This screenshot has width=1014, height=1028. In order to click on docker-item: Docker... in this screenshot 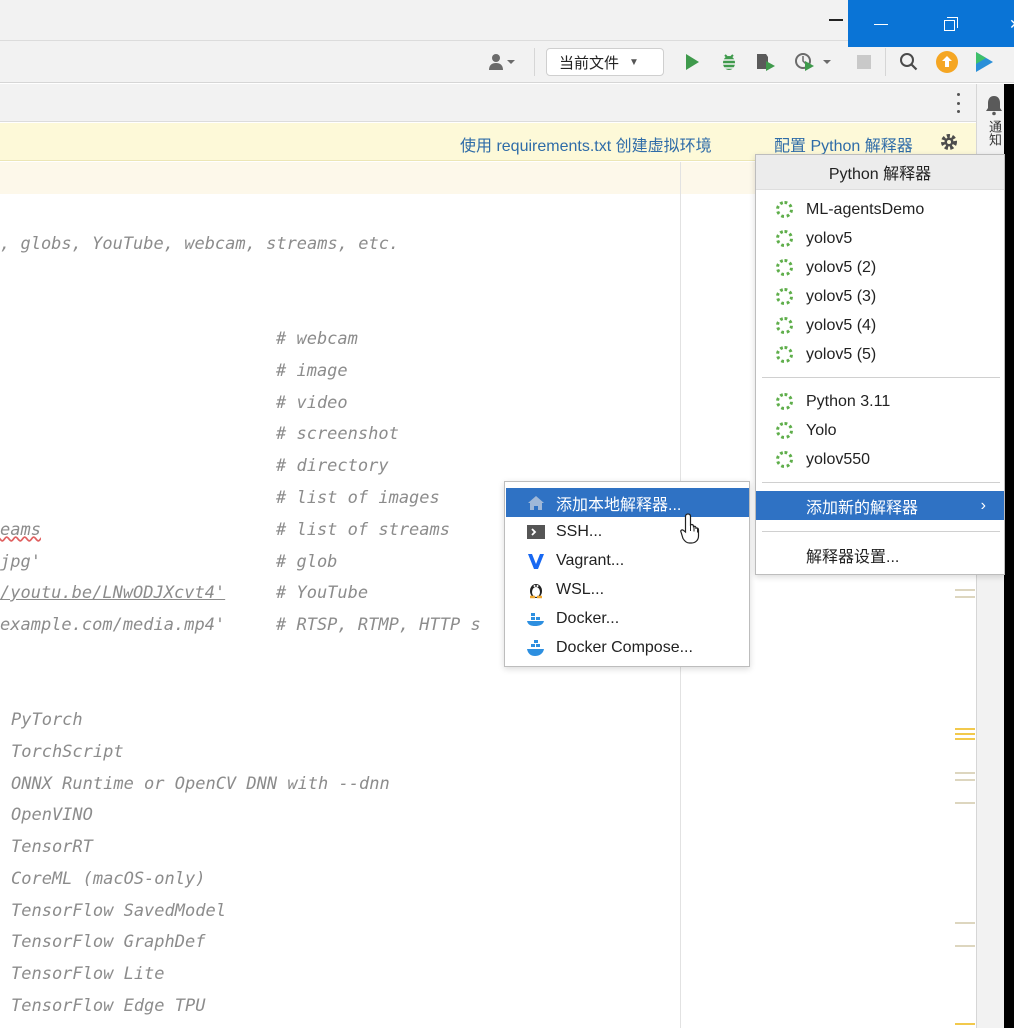, I will do `click(627, 618)`.